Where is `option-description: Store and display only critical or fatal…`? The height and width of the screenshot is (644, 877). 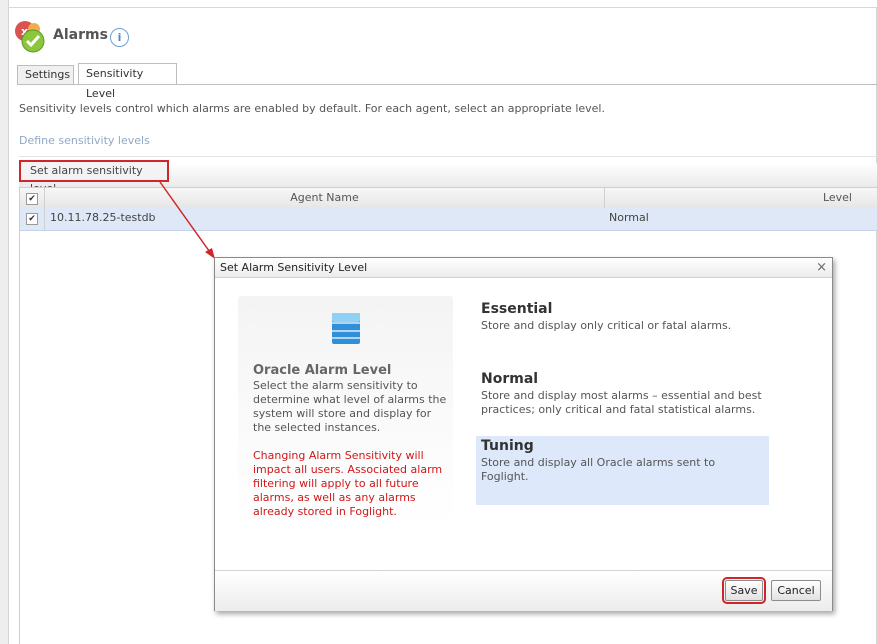 option-description: Store and display only critical or fatal… is located at coordinates (606, 325).